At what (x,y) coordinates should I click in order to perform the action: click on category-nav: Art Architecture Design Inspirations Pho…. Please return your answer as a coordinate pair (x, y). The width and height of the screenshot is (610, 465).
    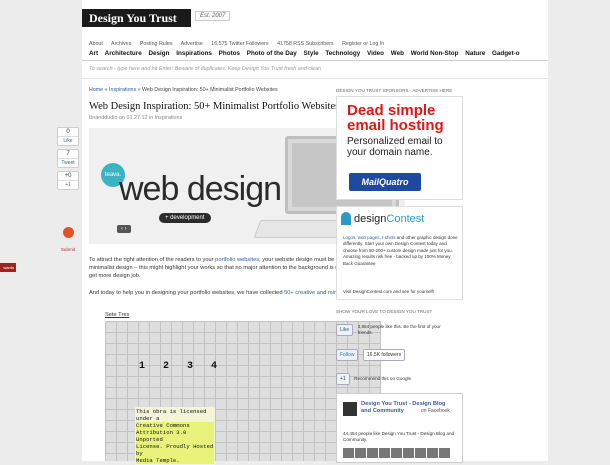
    Looking at the image, I should click on (307, 53).